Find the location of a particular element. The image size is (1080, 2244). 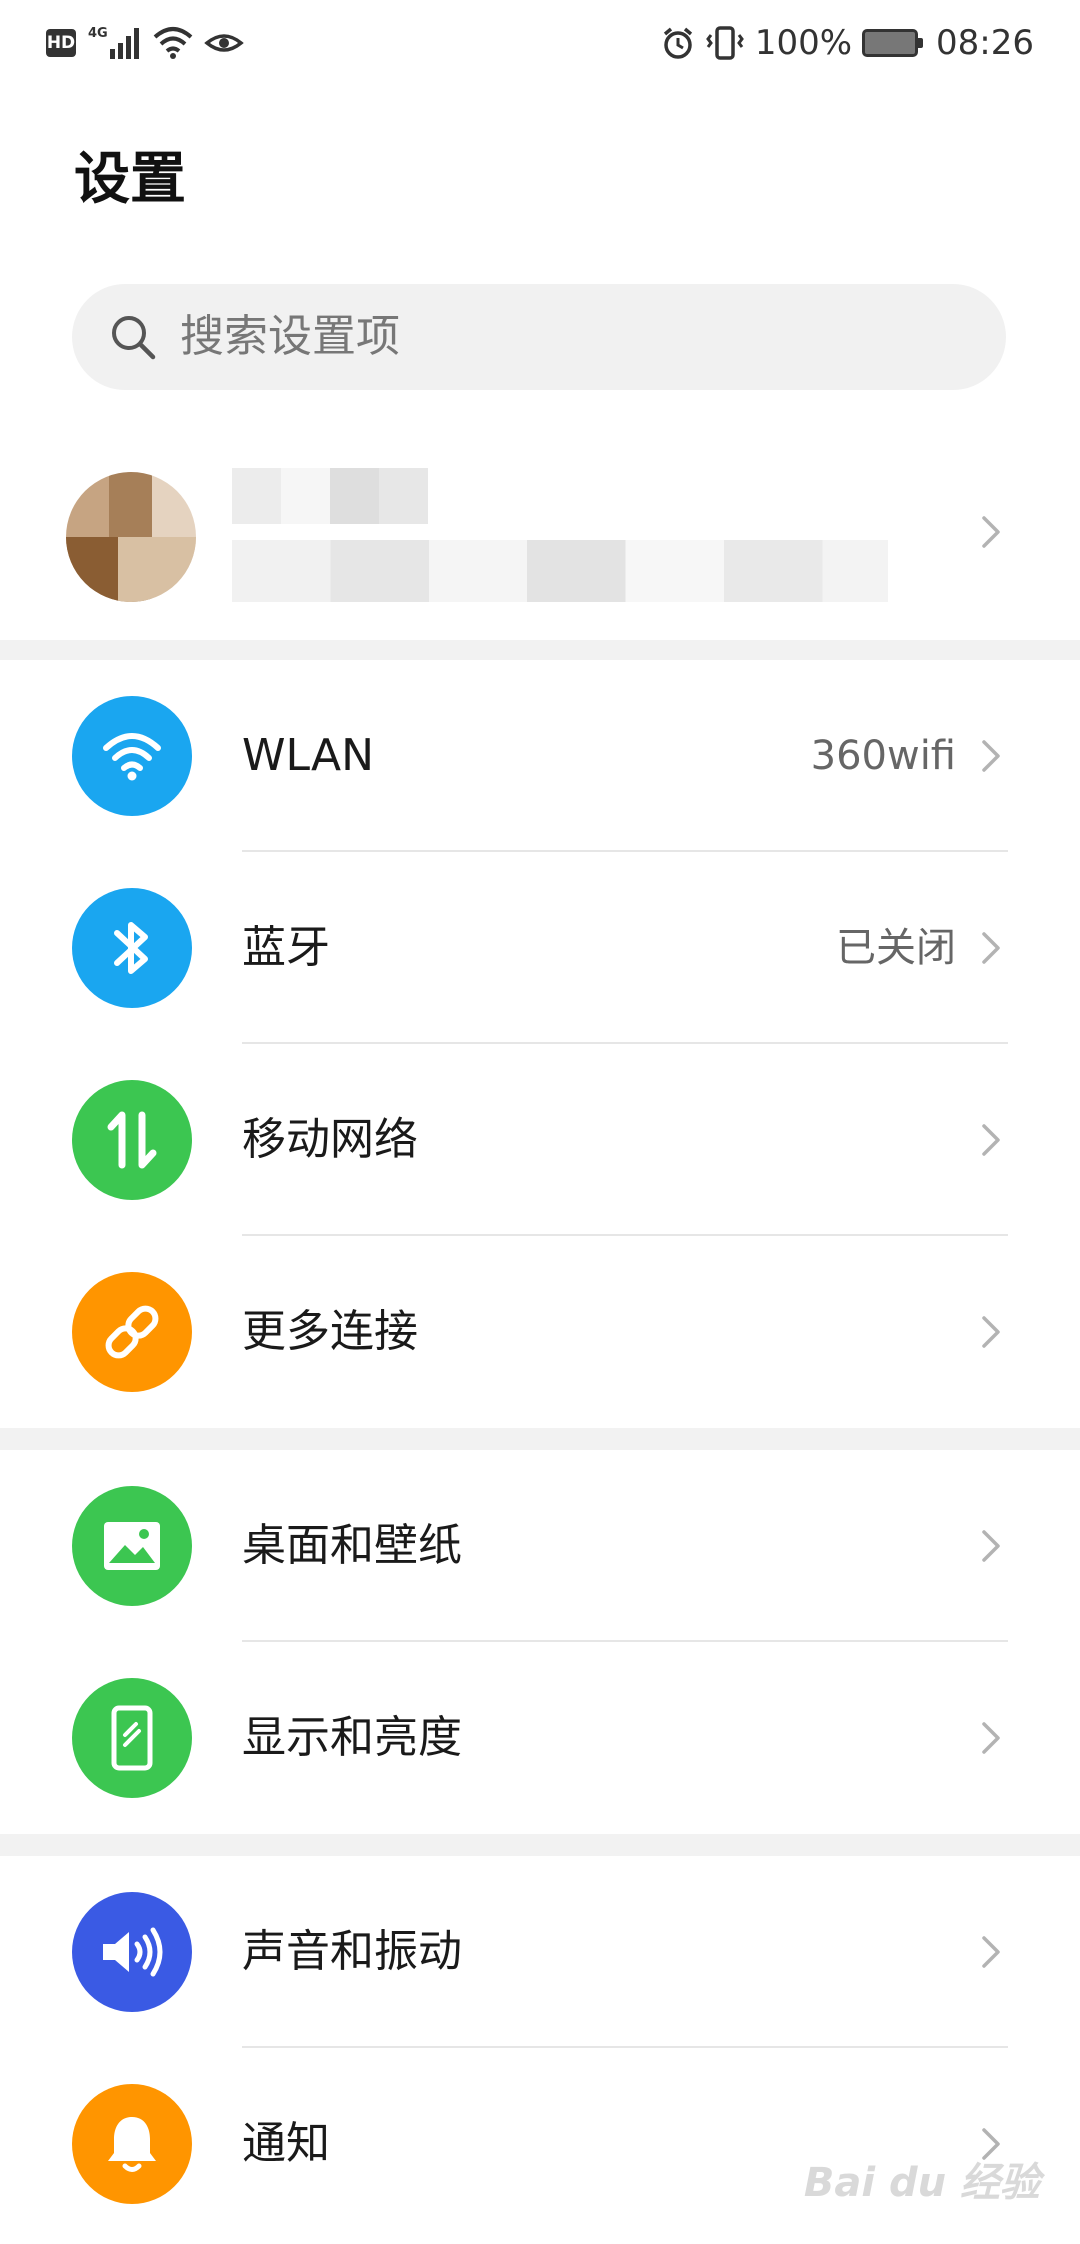

display-icon is located at coordinates (132, 1738).